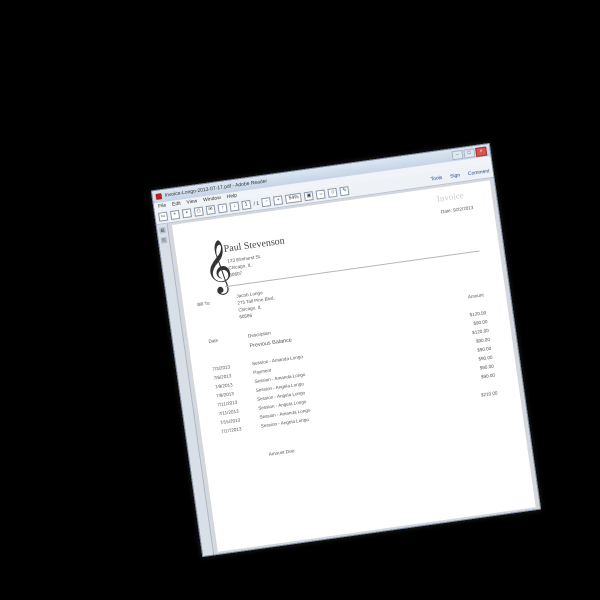 This screenshot has height=600, width=600. Describe the element at coordinates (457, 154) in the screenshot. I see `minimize-button: –` at that location.